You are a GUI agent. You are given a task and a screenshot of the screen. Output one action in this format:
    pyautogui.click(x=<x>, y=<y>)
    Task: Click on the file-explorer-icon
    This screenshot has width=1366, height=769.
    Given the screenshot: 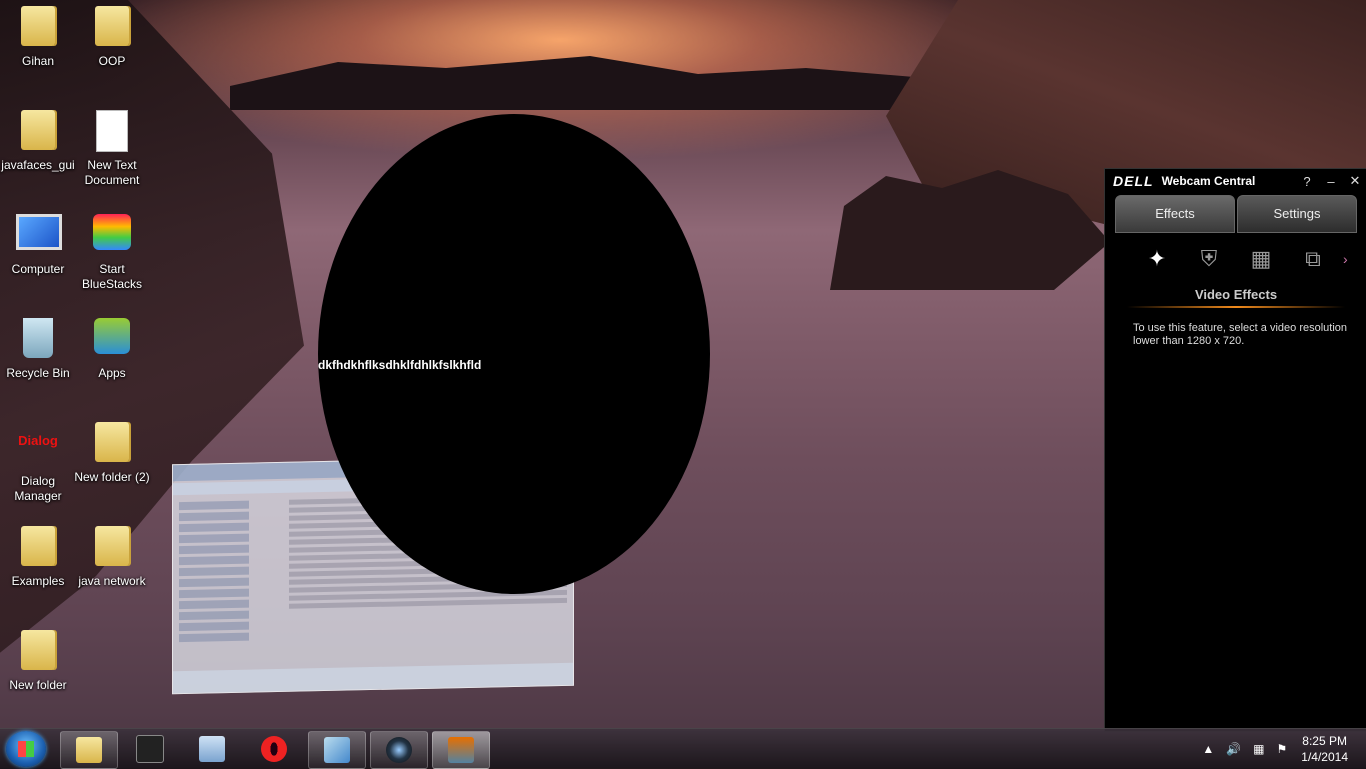 What is the action you would take?
    pyautogui.click(x=89, y=750)
    